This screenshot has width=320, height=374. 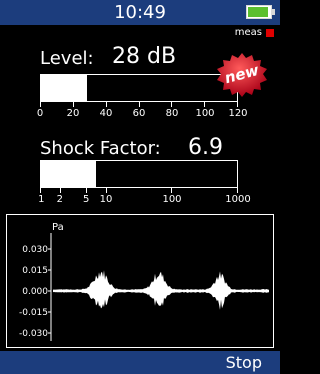 I want to click on new-badge-icon: new, so click(x=242, y=75).